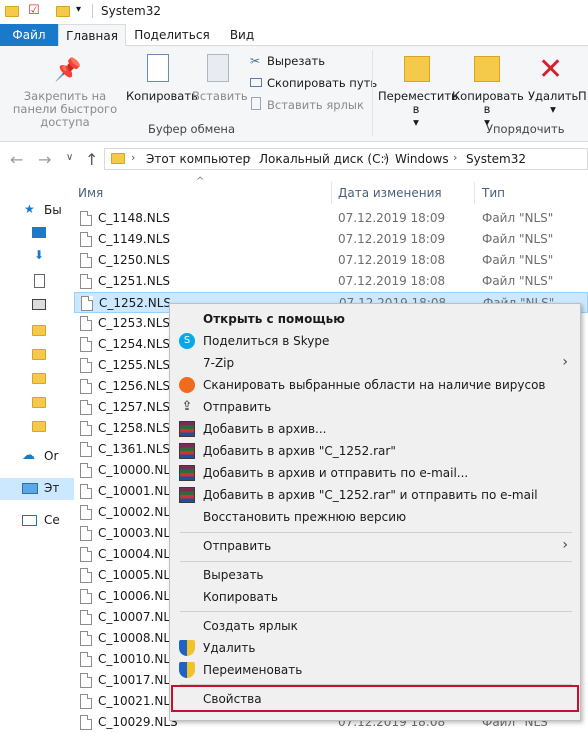 This screenshot has height=733, width=588. I want to click on file-name: C_10004.NLS, so click(138, 554).